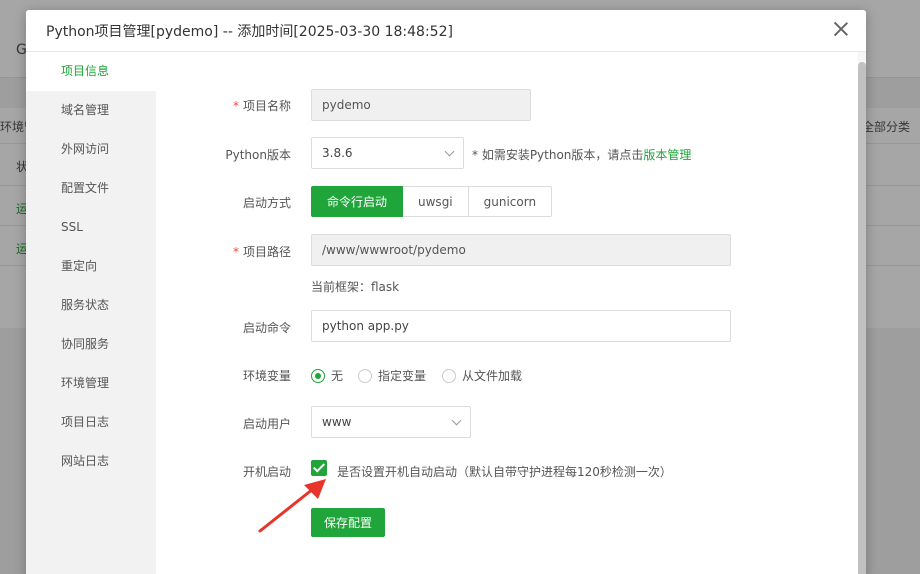  Describe the element at coordinates (482, 375) in the screenshot. I see `env-vars-file-radio: 从文件加载` at that location.